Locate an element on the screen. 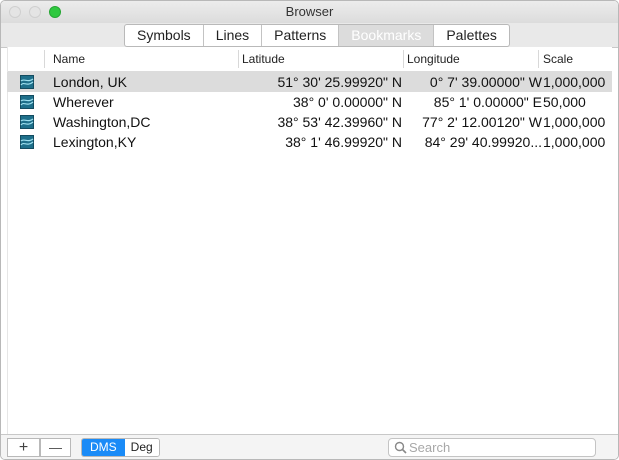 The image size is (619, 460). column-header-longitude: Longitude is located at coordinates (433, 59).